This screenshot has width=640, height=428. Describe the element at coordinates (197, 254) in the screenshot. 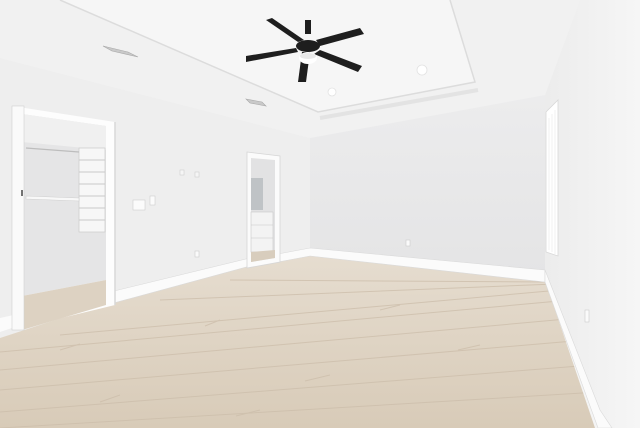

I see `wall-outlet` at that location.